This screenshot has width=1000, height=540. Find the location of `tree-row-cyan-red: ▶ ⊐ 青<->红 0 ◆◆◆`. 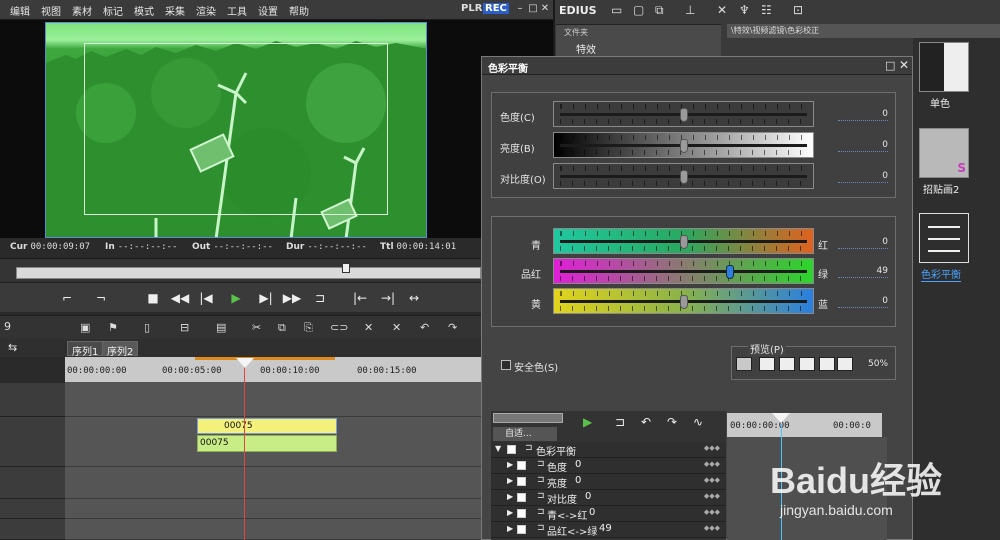

tree-row-cyan-red: ▶ ⊐ 青<->红 0 ◆◆◆ is located at coordinates (608, 514).